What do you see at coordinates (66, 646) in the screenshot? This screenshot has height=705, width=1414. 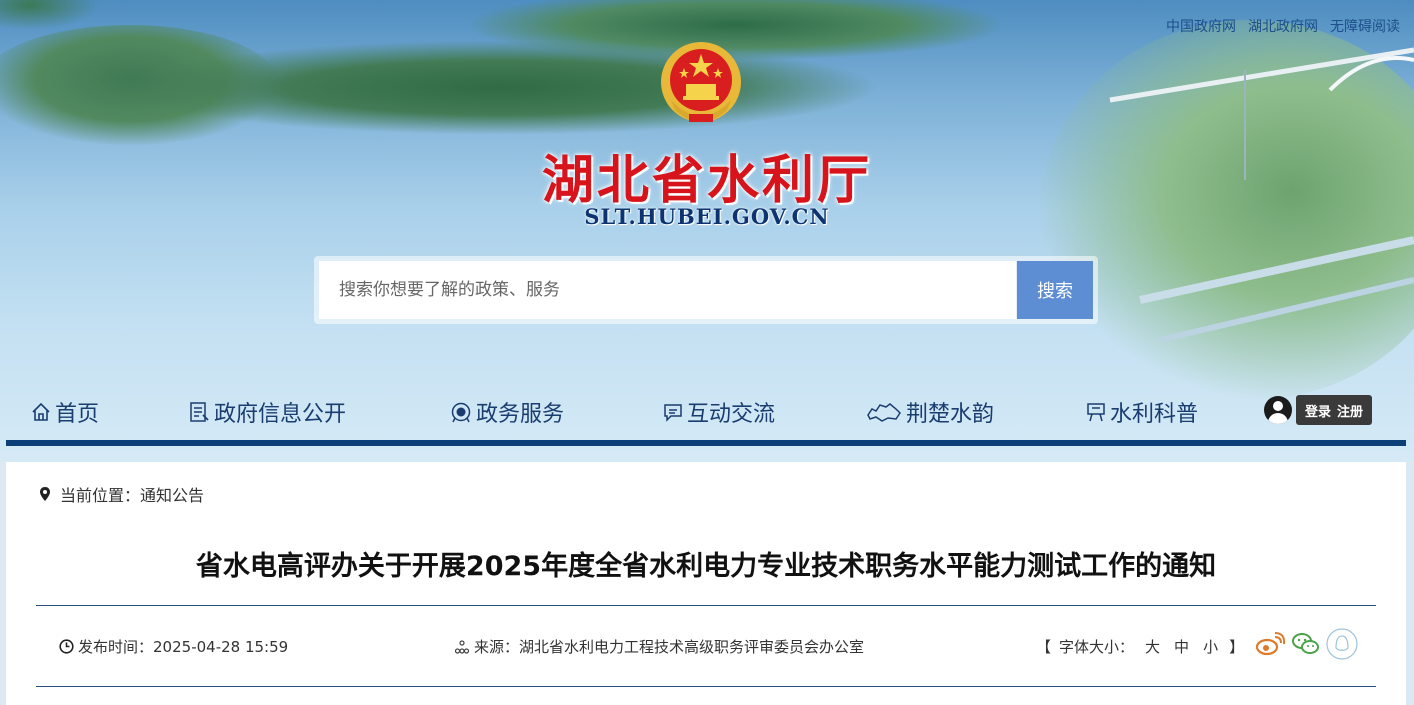 I see `clock-icon` at bounding box center [66, 646].